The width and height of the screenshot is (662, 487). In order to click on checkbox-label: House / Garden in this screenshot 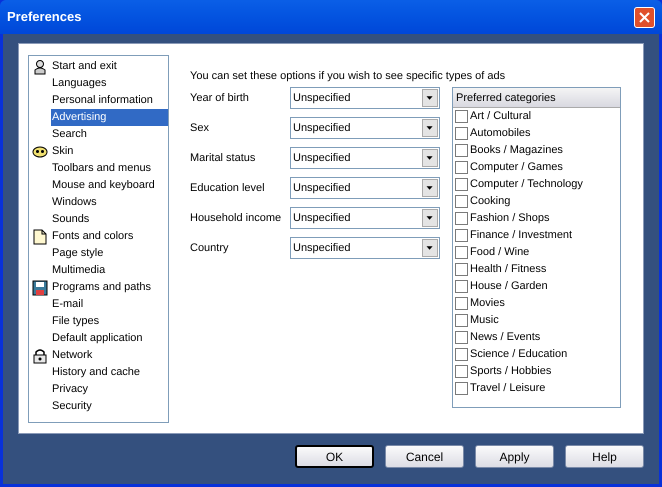, I will do `click(509, 286)`.